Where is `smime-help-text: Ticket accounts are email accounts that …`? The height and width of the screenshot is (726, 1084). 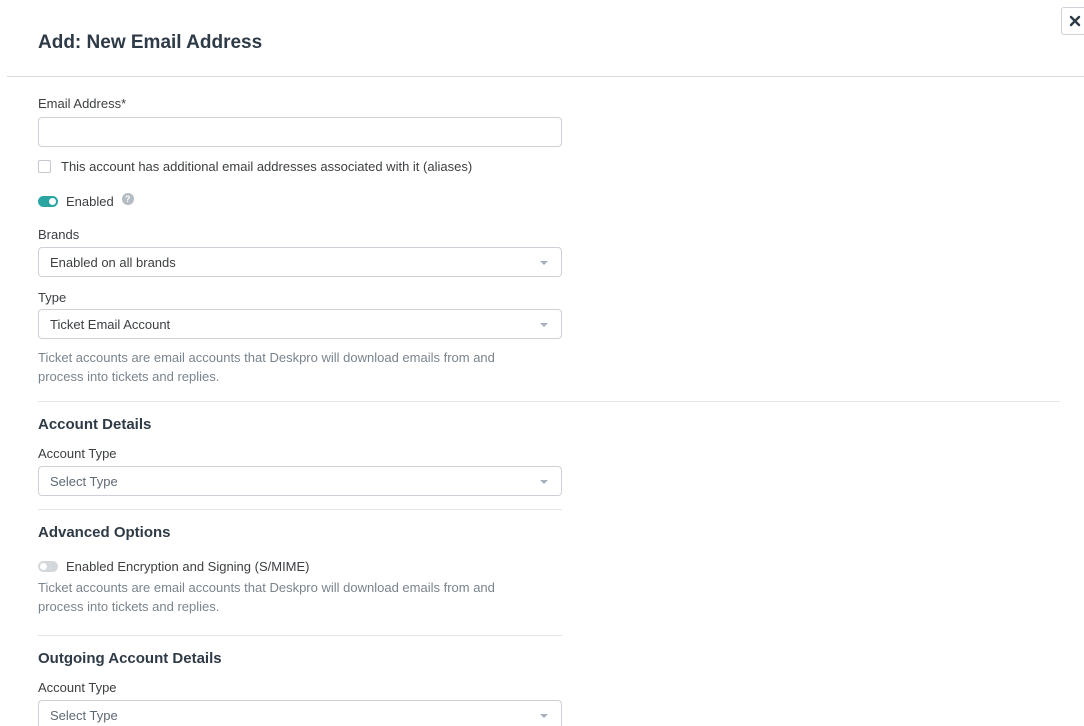
smime-help-text: Ticket accounts are email accounts that … is located at coordinates (266, 597).